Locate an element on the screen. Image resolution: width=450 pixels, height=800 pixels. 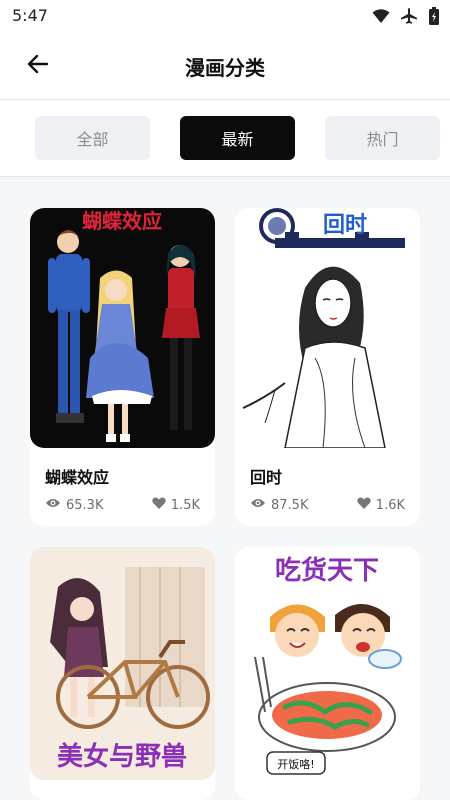
comic-stats: 65.3K 1.5K is located at coordinates (122, 505).